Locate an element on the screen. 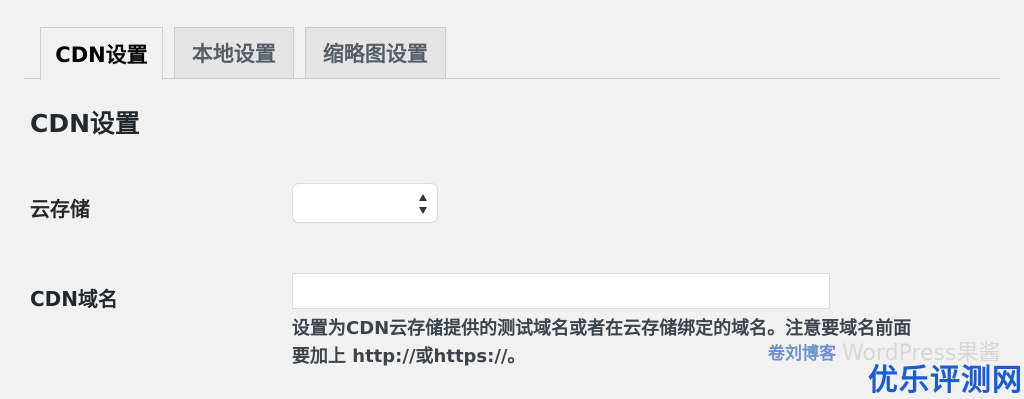  tab-cdn-settings: CDN设置 is located at coordinates (101, 53).